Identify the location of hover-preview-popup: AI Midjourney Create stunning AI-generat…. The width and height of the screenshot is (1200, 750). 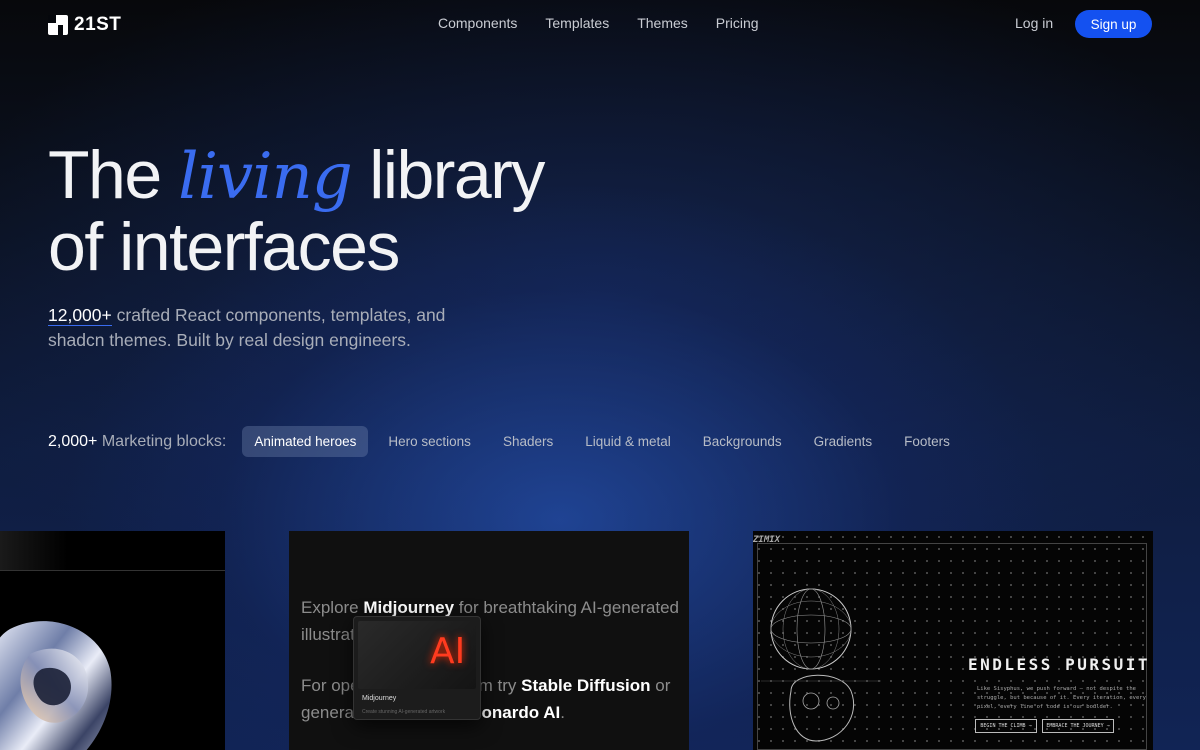
(417, 668).